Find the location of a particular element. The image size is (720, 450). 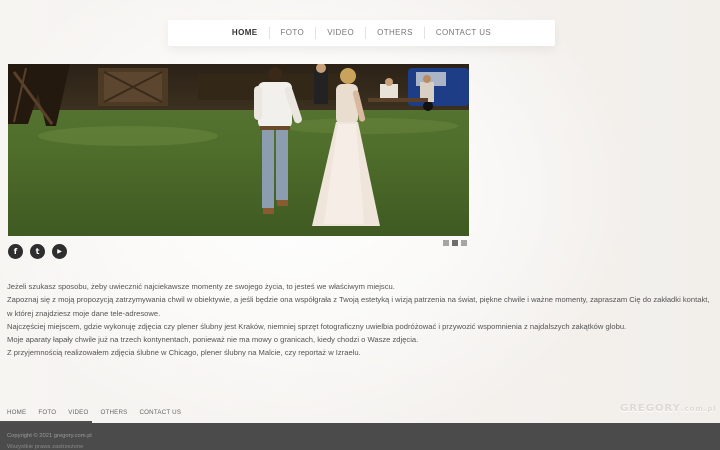

logo-main-text: GREGORY is located at coordinates (650, 408).